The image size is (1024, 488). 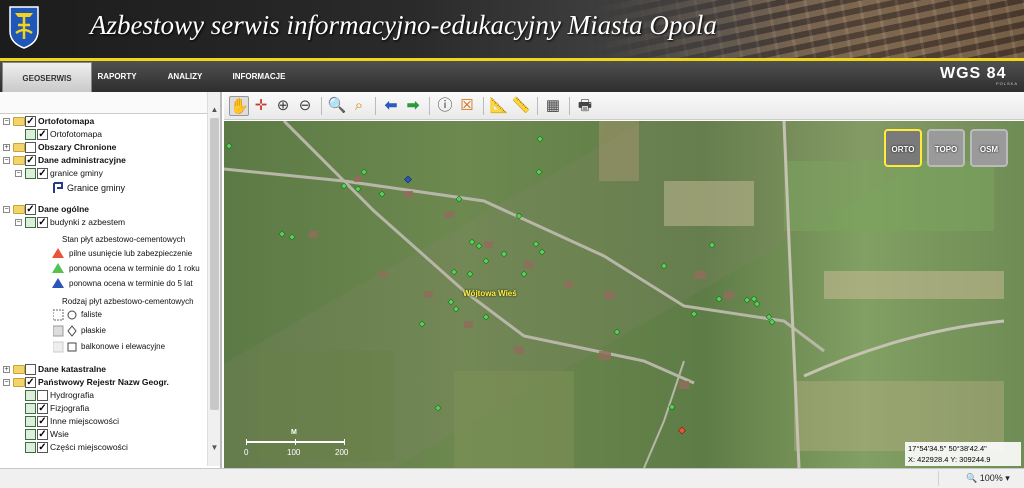 What do you see at coordinates (553, 106) in the screenshot?
I see `table-icon: ▦` at bounding box center [553, 106].